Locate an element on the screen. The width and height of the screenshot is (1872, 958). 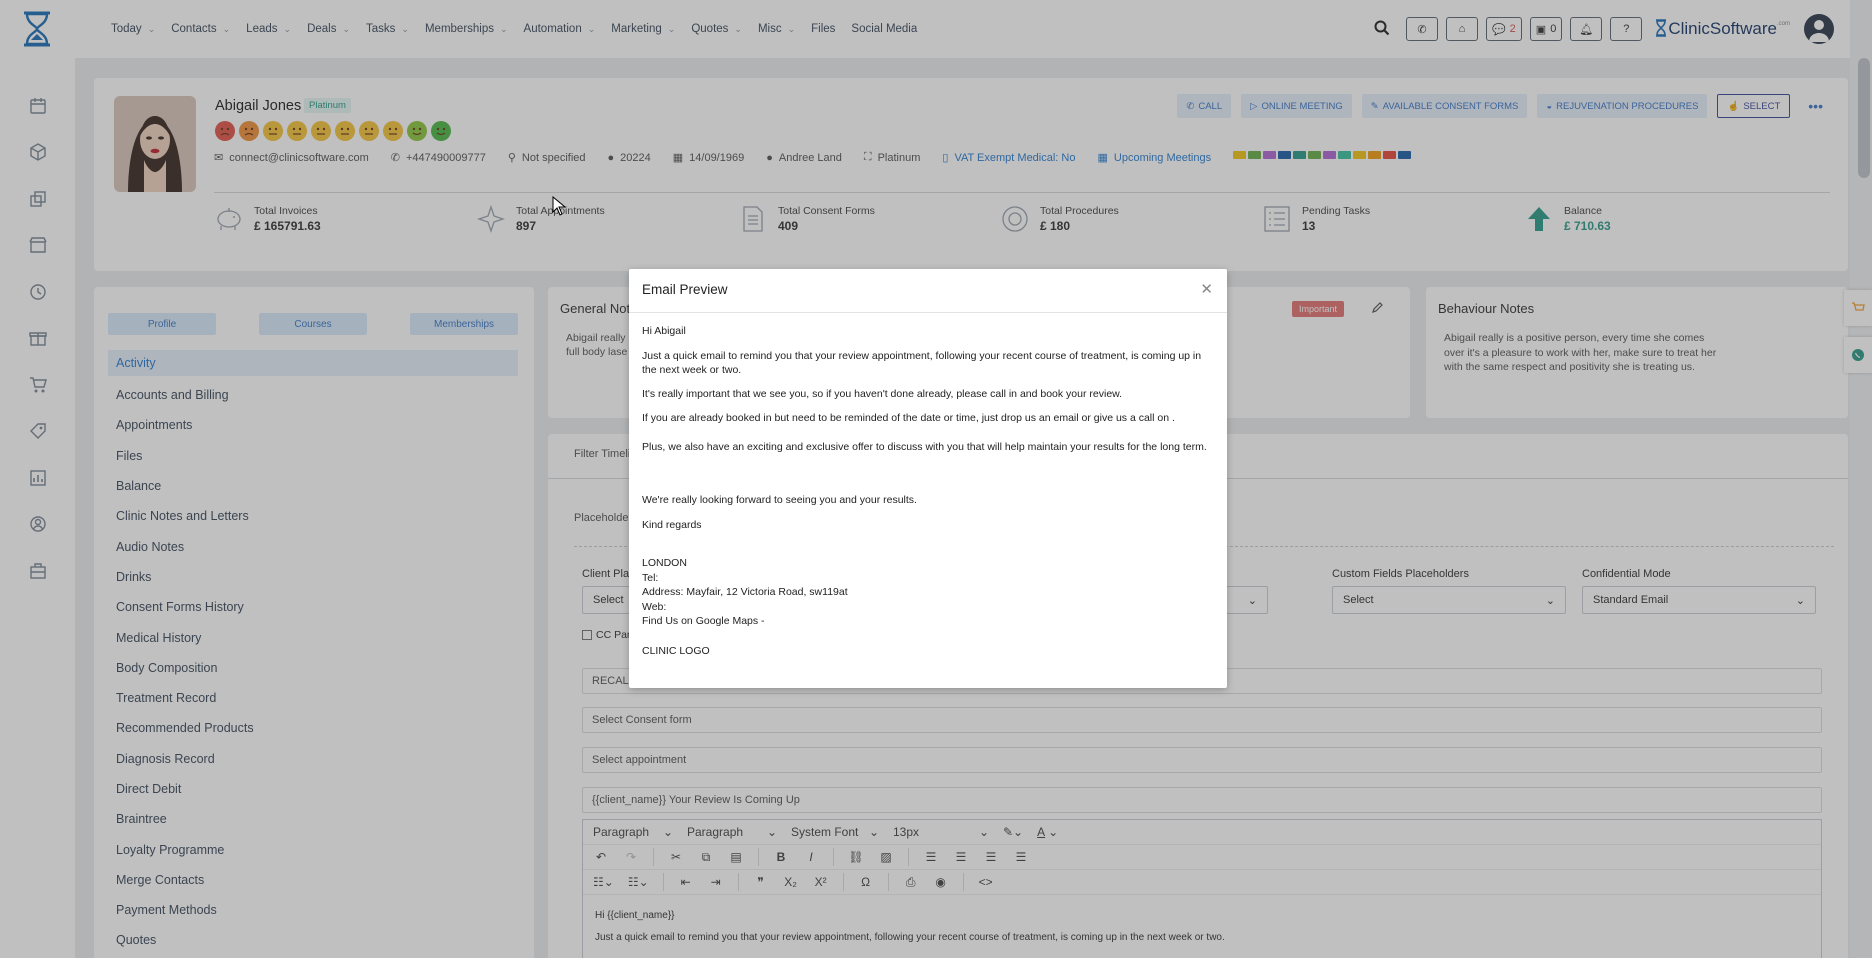
mouse-cursor-icon is located at coordinates (559, 207).